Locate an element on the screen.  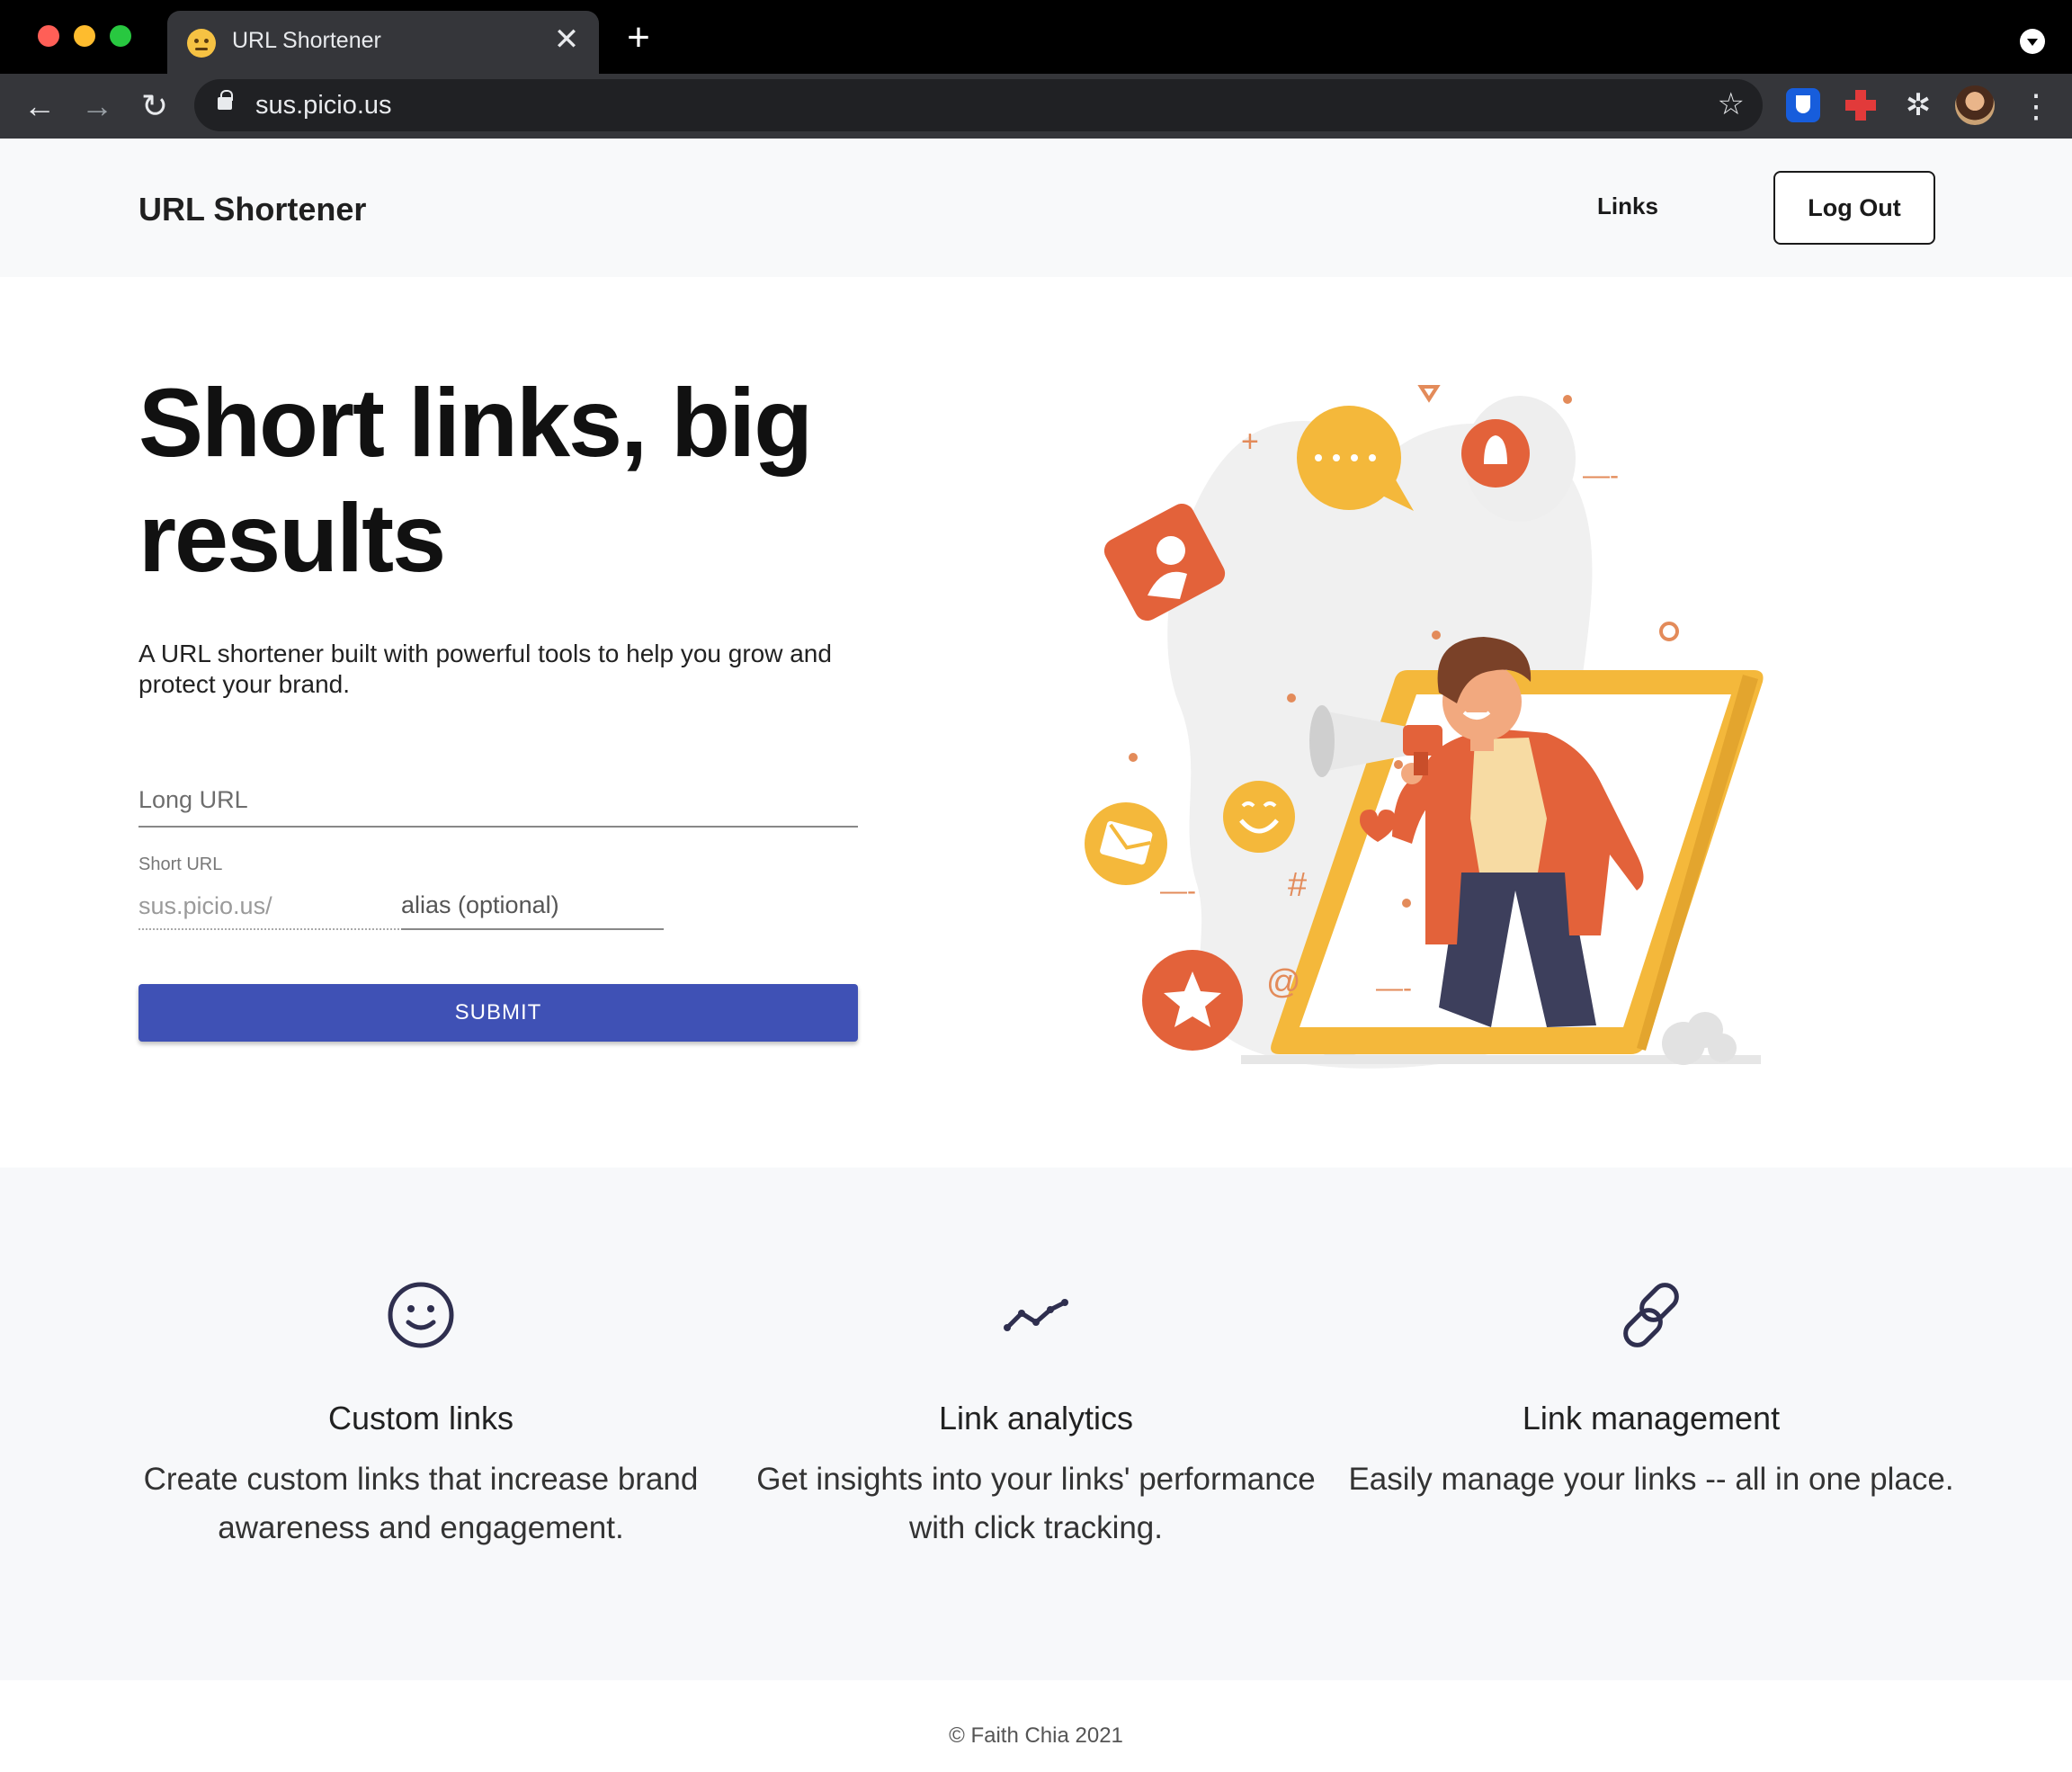
minimize-window-button is located at coordinates (84, 36).